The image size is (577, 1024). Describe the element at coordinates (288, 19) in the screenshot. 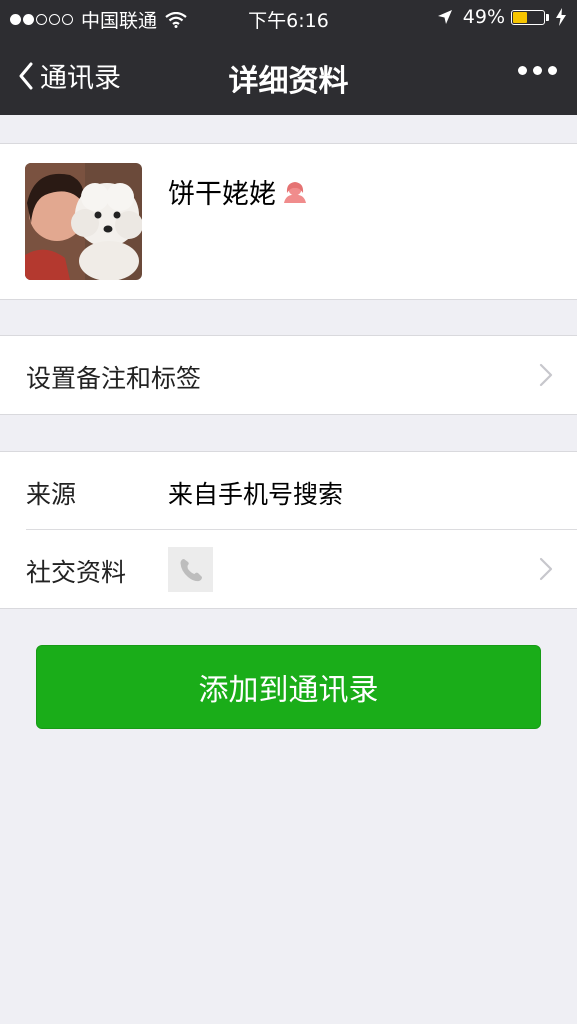

I see `status-bar: 中国联通 下午6:16 49%` at that location.